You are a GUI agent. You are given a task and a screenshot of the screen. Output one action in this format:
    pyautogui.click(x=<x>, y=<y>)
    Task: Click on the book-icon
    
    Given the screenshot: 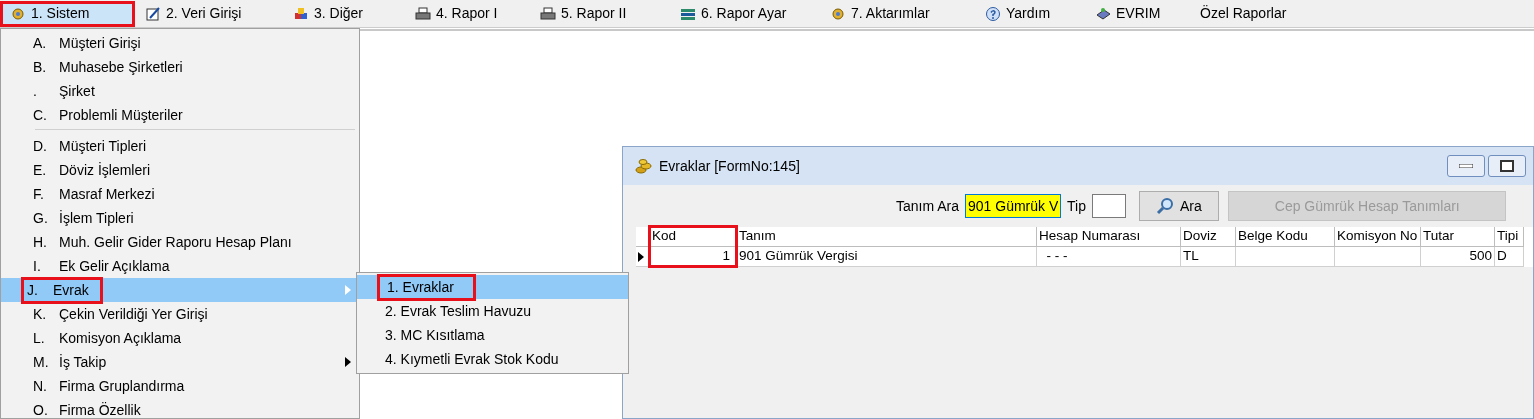 What is the action you would take?
    pyautogui.click(x=1103, y=13)
    